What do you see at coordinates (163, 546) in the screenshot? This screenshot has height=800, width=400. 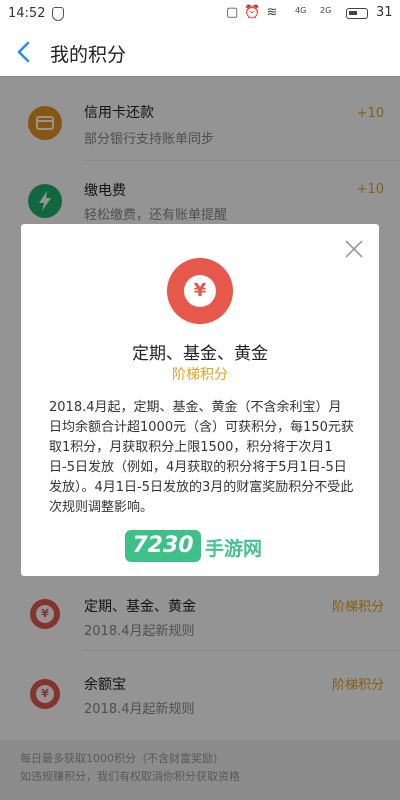 I see `watermark-logo: 7230` at bounding box center [163, 546].